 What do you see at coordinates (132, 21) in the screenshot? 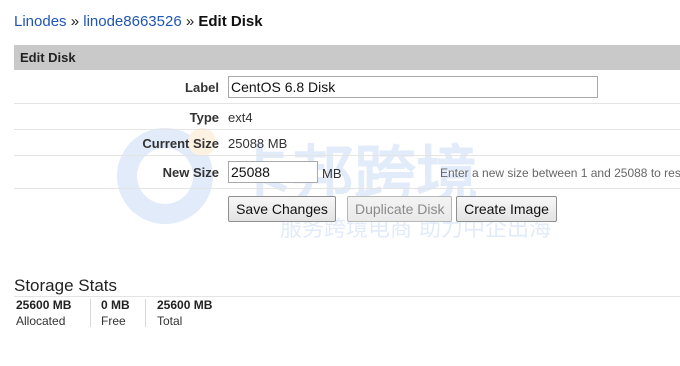
I see `breadcrumb-linode-link: linode8663526` at bounding box center [132, 21].